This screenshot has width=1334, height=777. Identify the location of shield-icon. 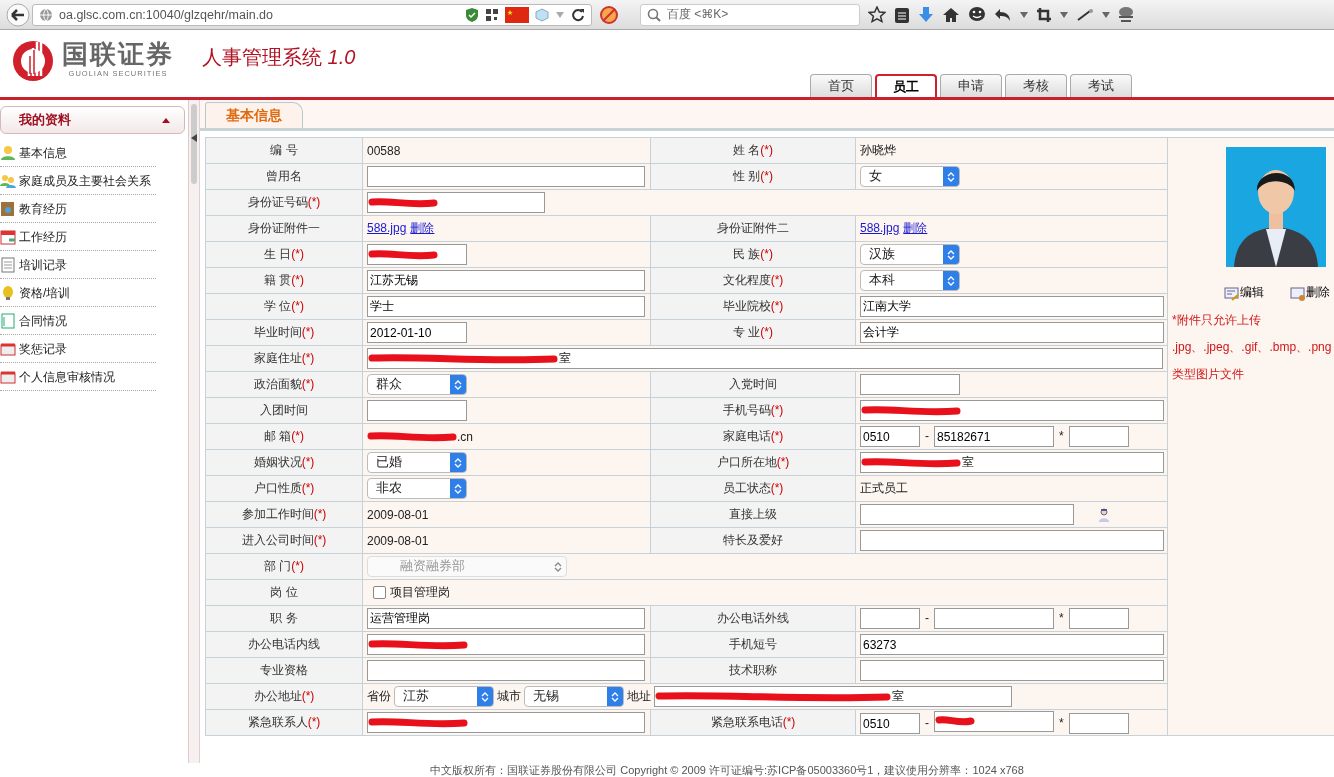
(472, 14).